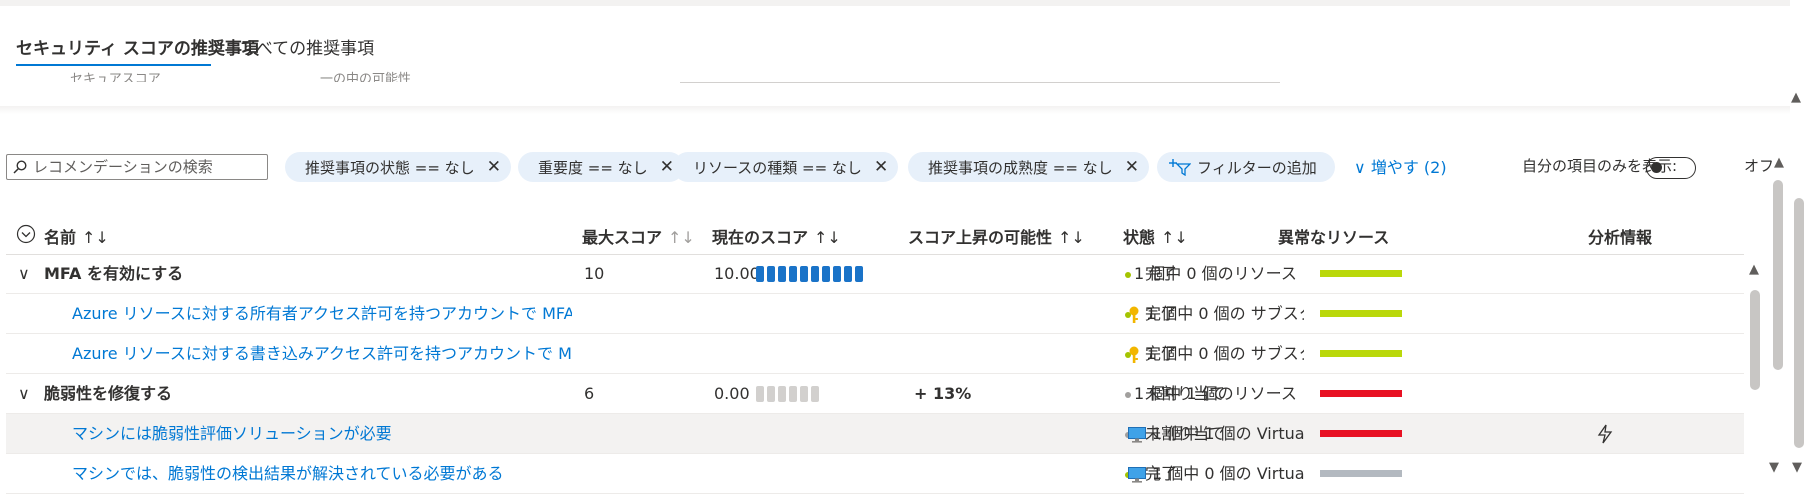  What do you see at coordinates (113, 274) in the screenshot?
I see `group-name: MFA を有効にする` at bounding box center [113, 274].